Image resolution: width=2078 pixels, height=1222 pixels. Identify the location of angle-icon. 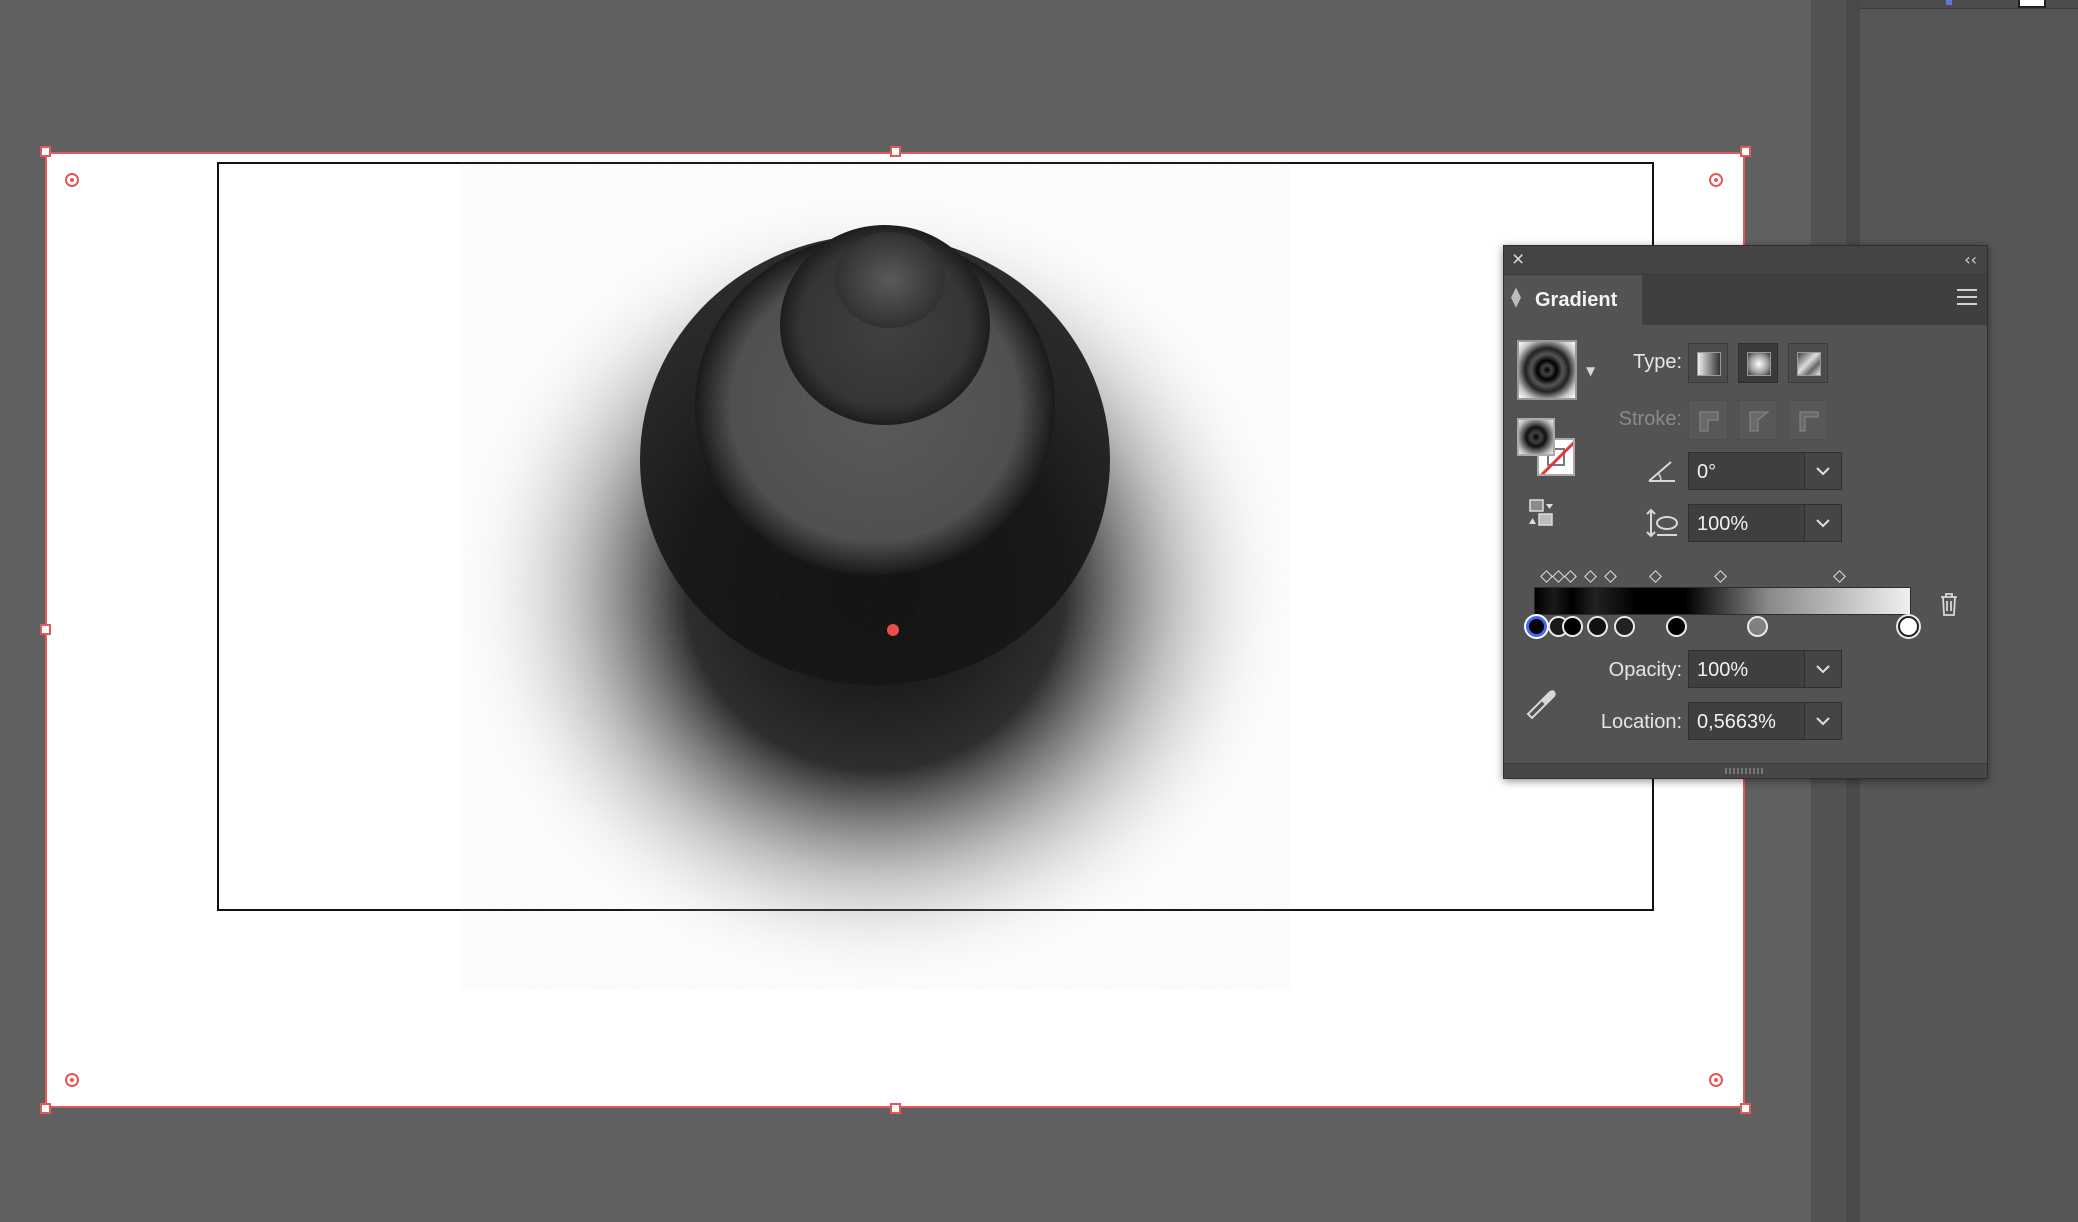
(1661, 471).